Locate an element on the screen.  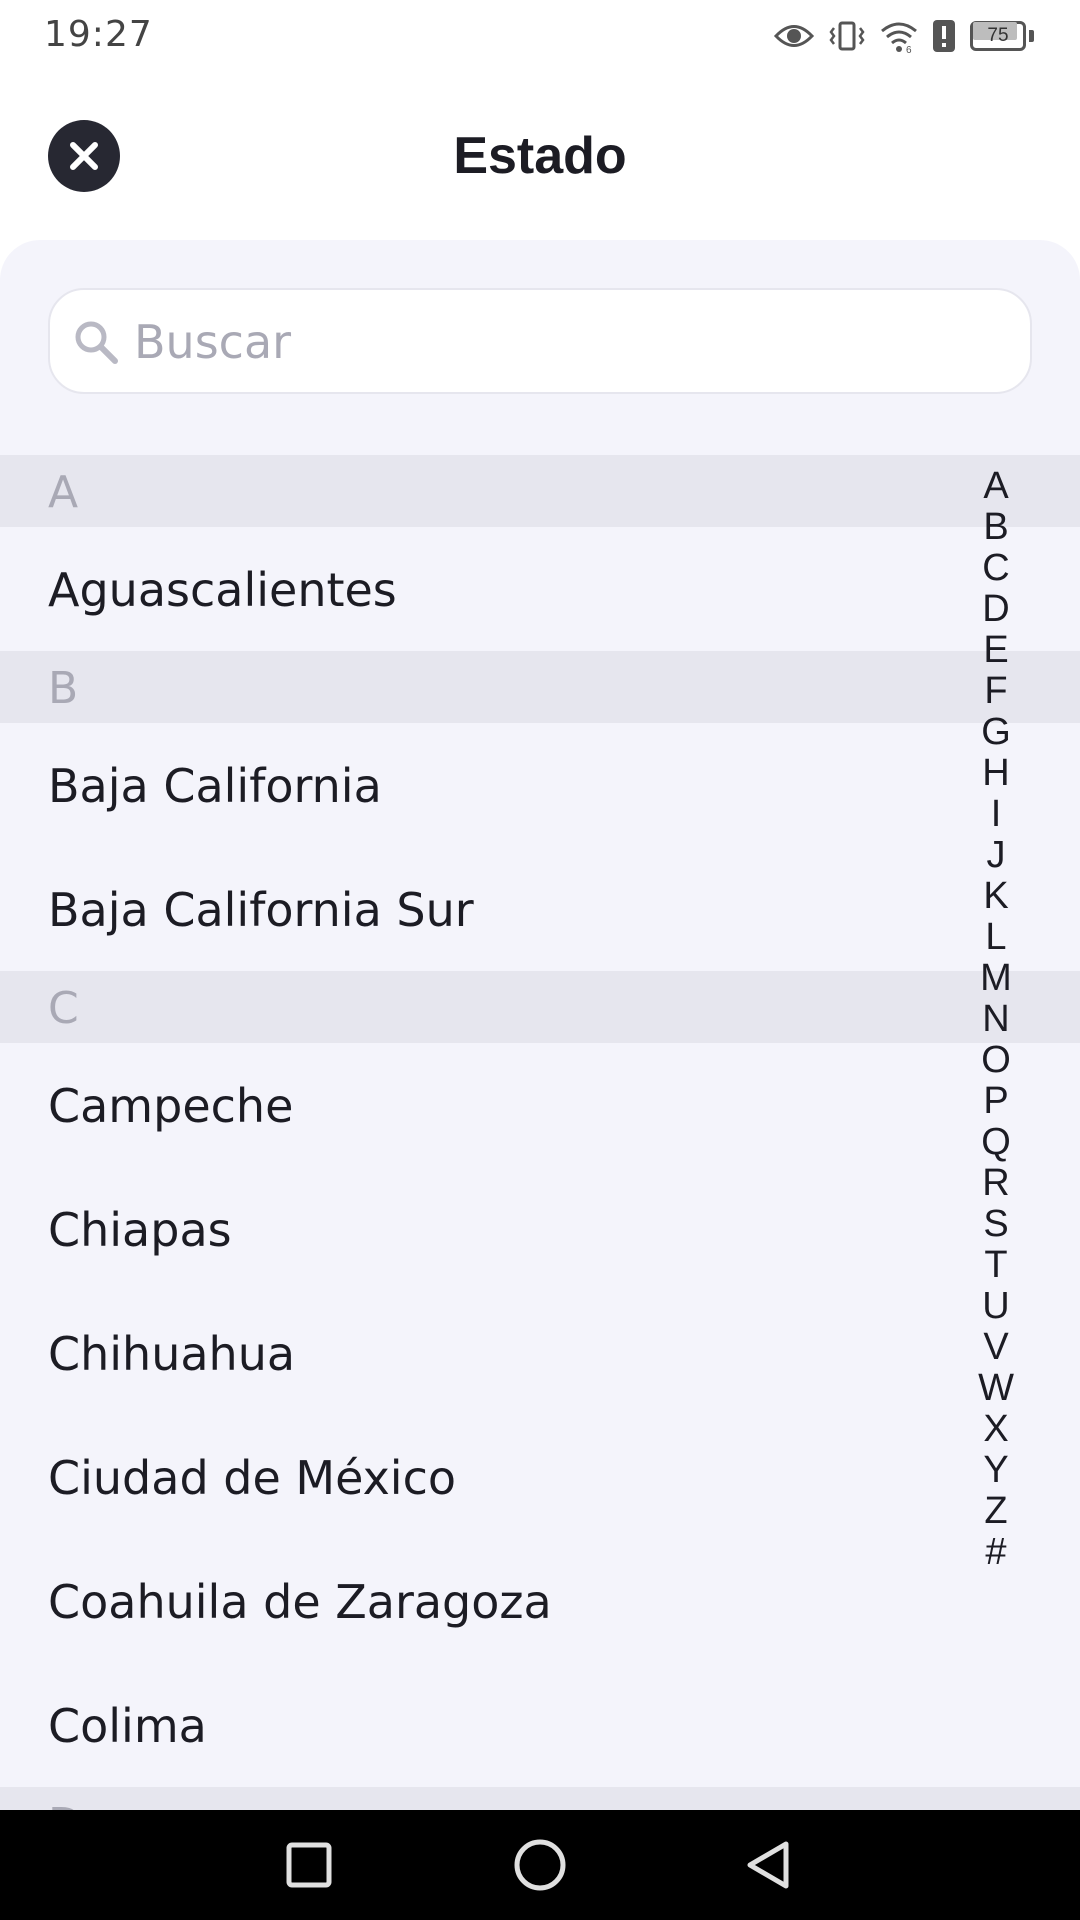
status-icons: 6 75 is located at coordinates (904, 36).